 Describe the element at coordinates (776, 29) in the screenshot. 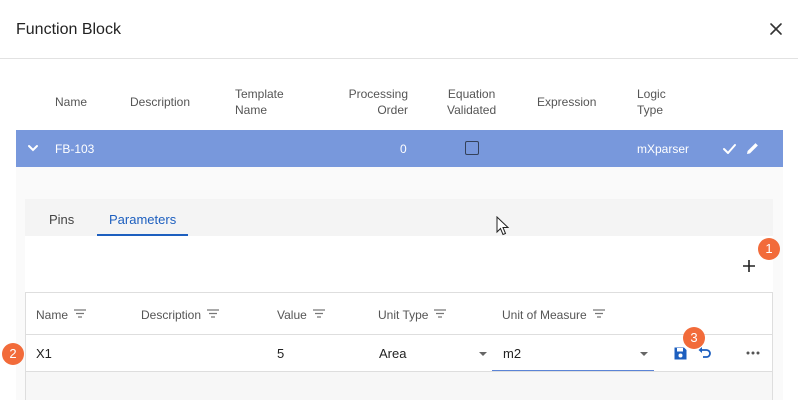

I see `close-icon` at that location.